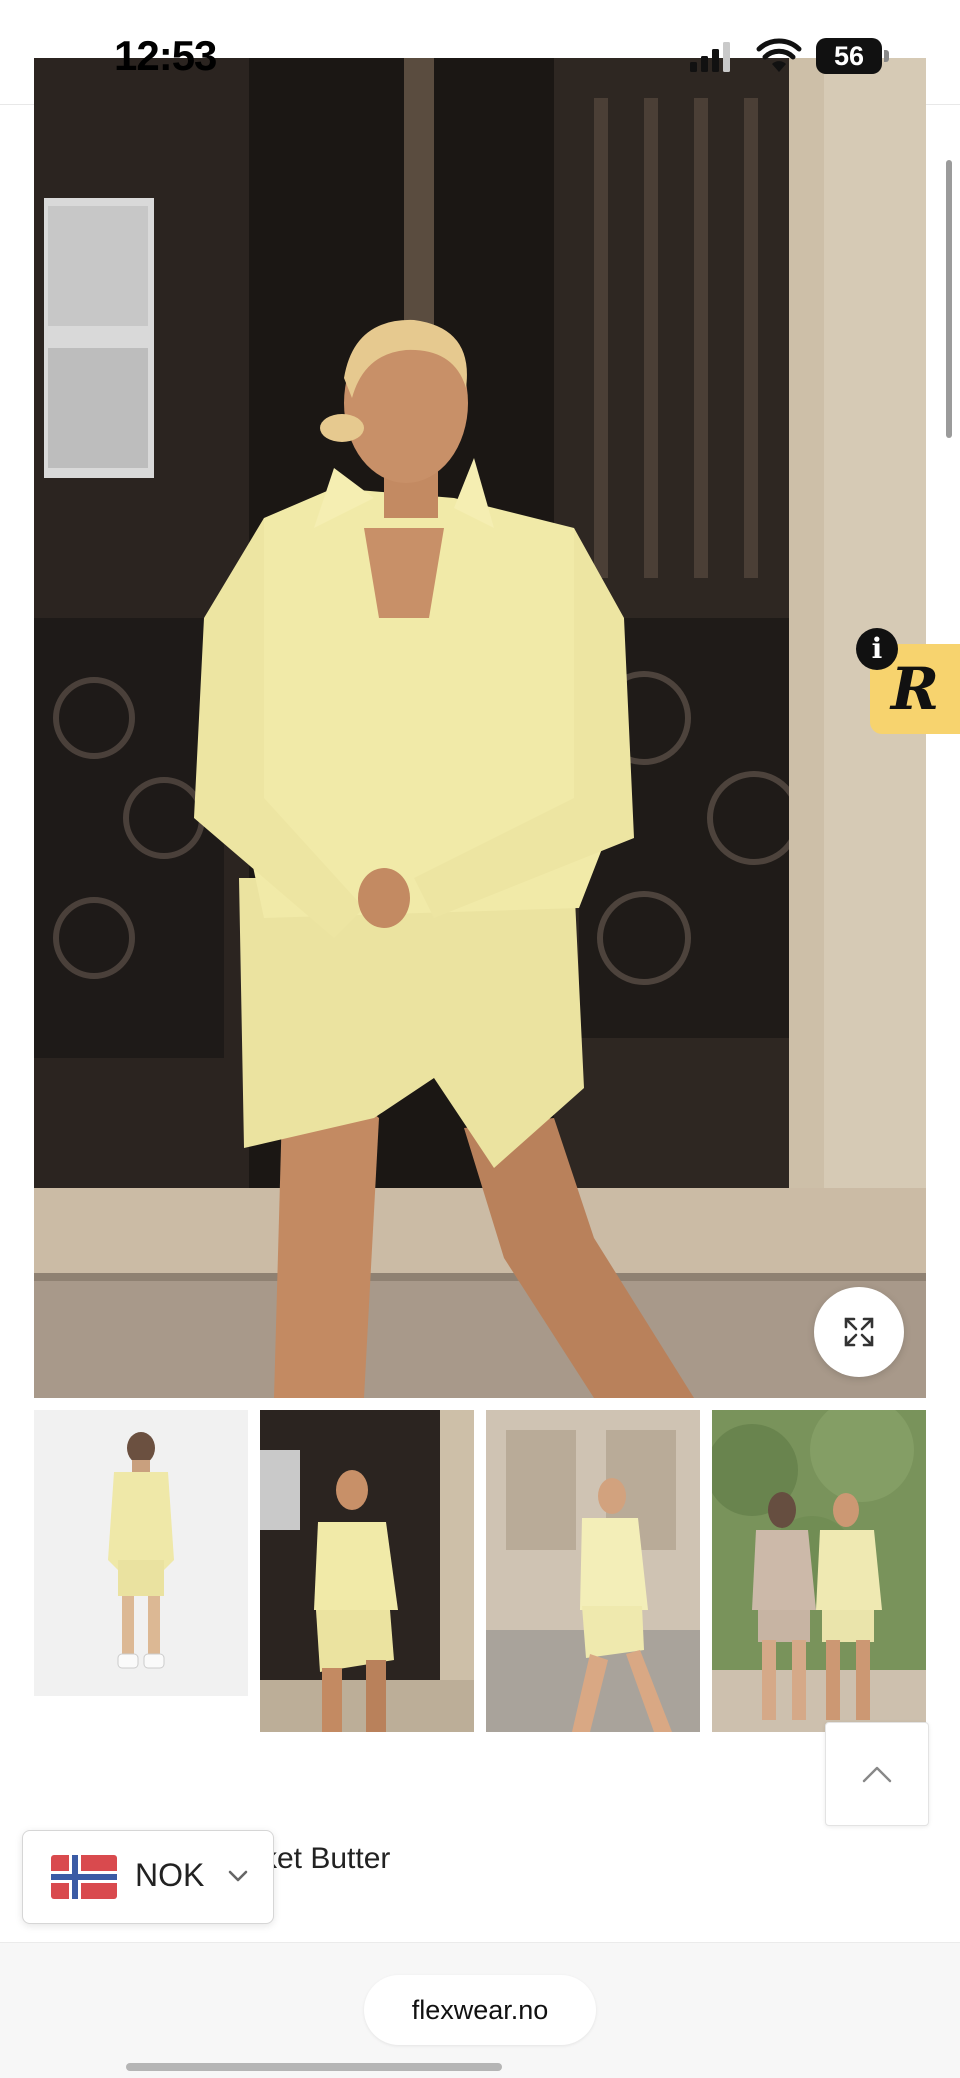 The image size is (960, 2078). What do you see at coordinates (326, 1858) in the screenshot?
I see `product-title: ket Butter` at bounding box center [326, 1858].